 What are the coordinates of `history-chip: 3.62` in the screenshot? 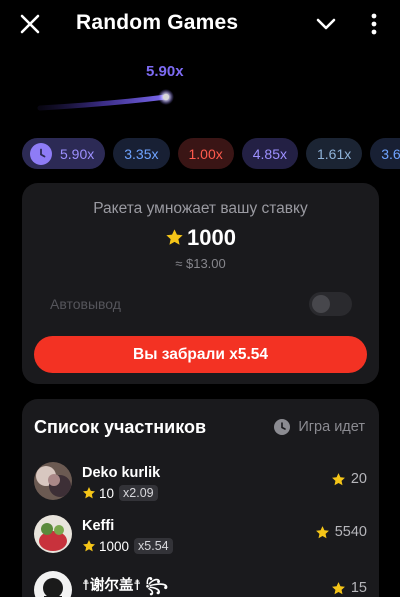 It's located at (385, 153).